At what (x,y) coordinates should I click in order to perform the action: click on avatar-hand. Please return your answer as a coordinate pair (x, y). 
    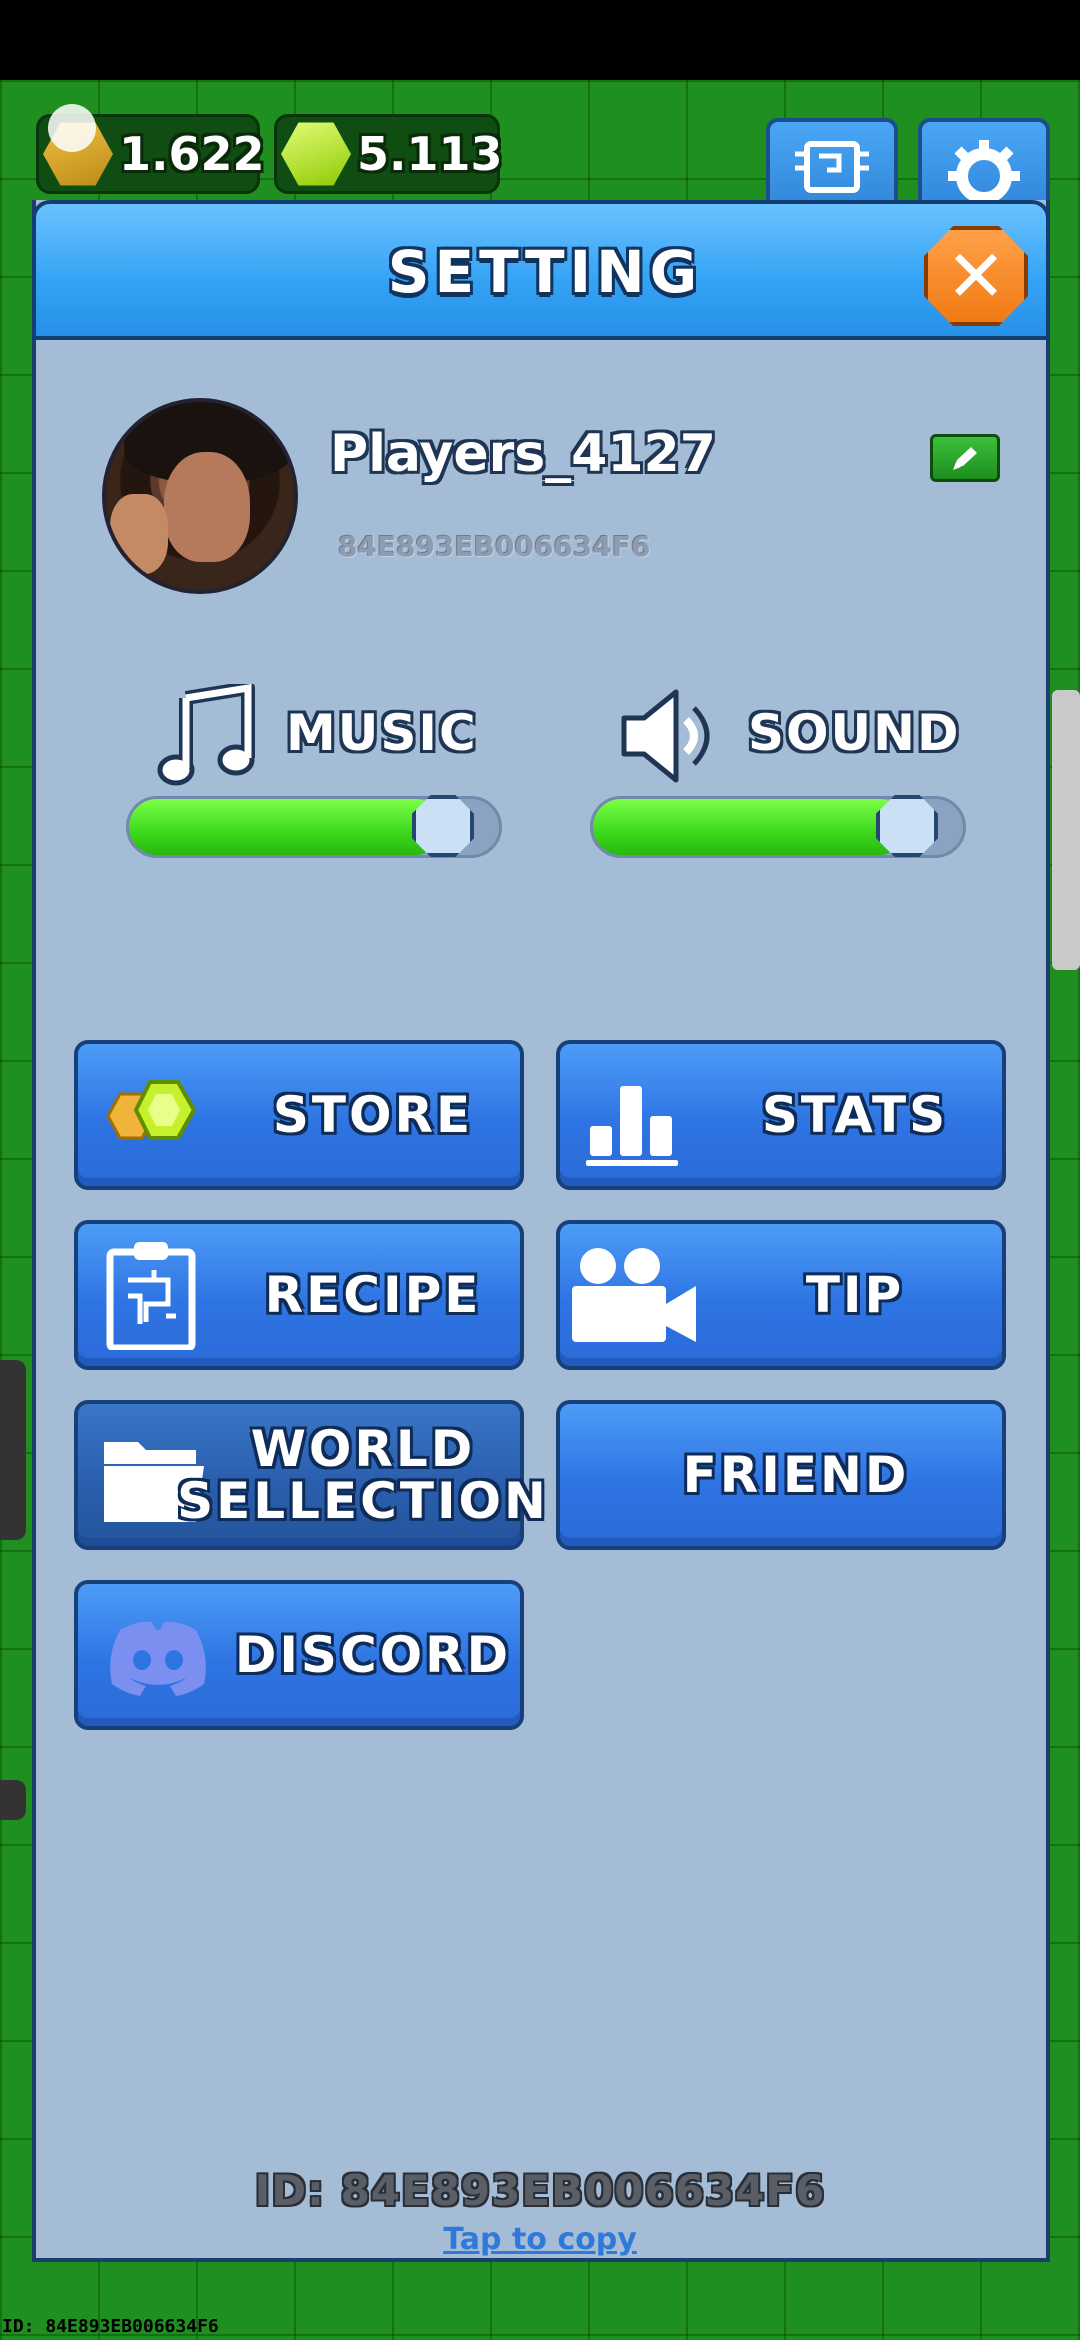
    Looking at the image, I should click on (139, 534).